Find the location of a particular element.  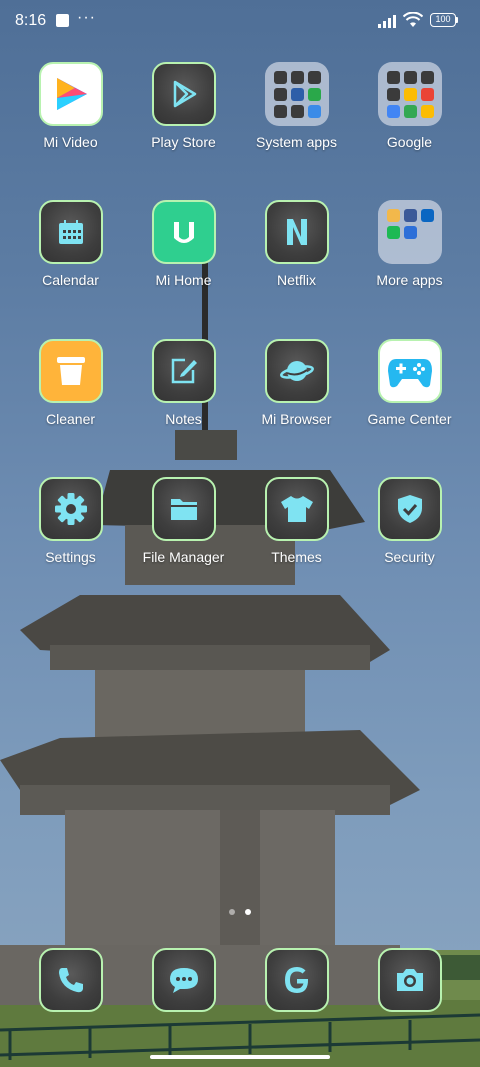

calendar-icon is located at coordinates (70, 232).